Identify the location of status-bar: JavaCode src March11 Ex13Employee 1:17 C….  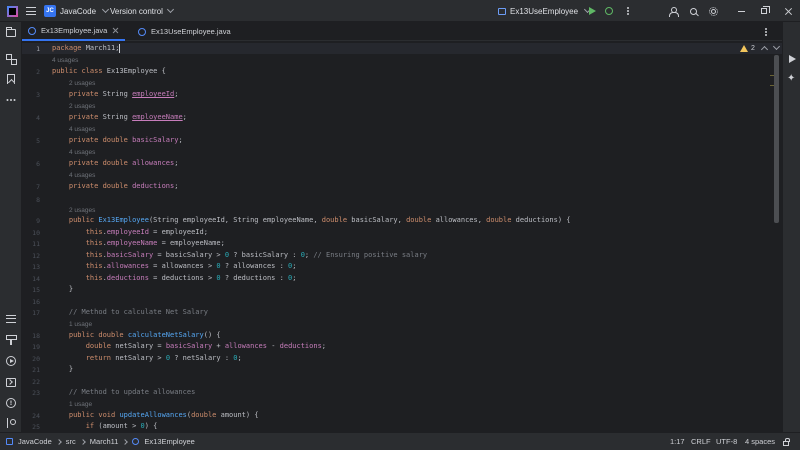
(400, 441).